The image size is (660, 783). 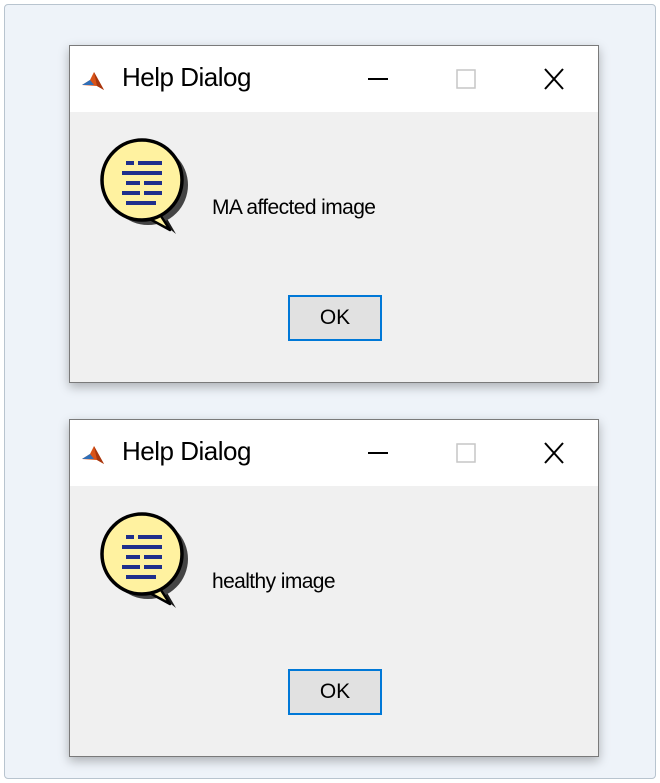 I want to click on dialog-message: healthy image, so click(x=274, y=581).